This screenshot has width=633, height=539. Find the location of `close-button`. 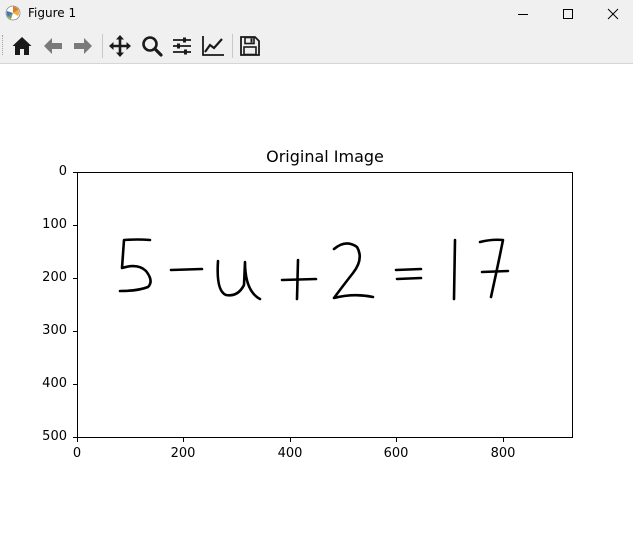

close-button is located at coordinates (611, 14).